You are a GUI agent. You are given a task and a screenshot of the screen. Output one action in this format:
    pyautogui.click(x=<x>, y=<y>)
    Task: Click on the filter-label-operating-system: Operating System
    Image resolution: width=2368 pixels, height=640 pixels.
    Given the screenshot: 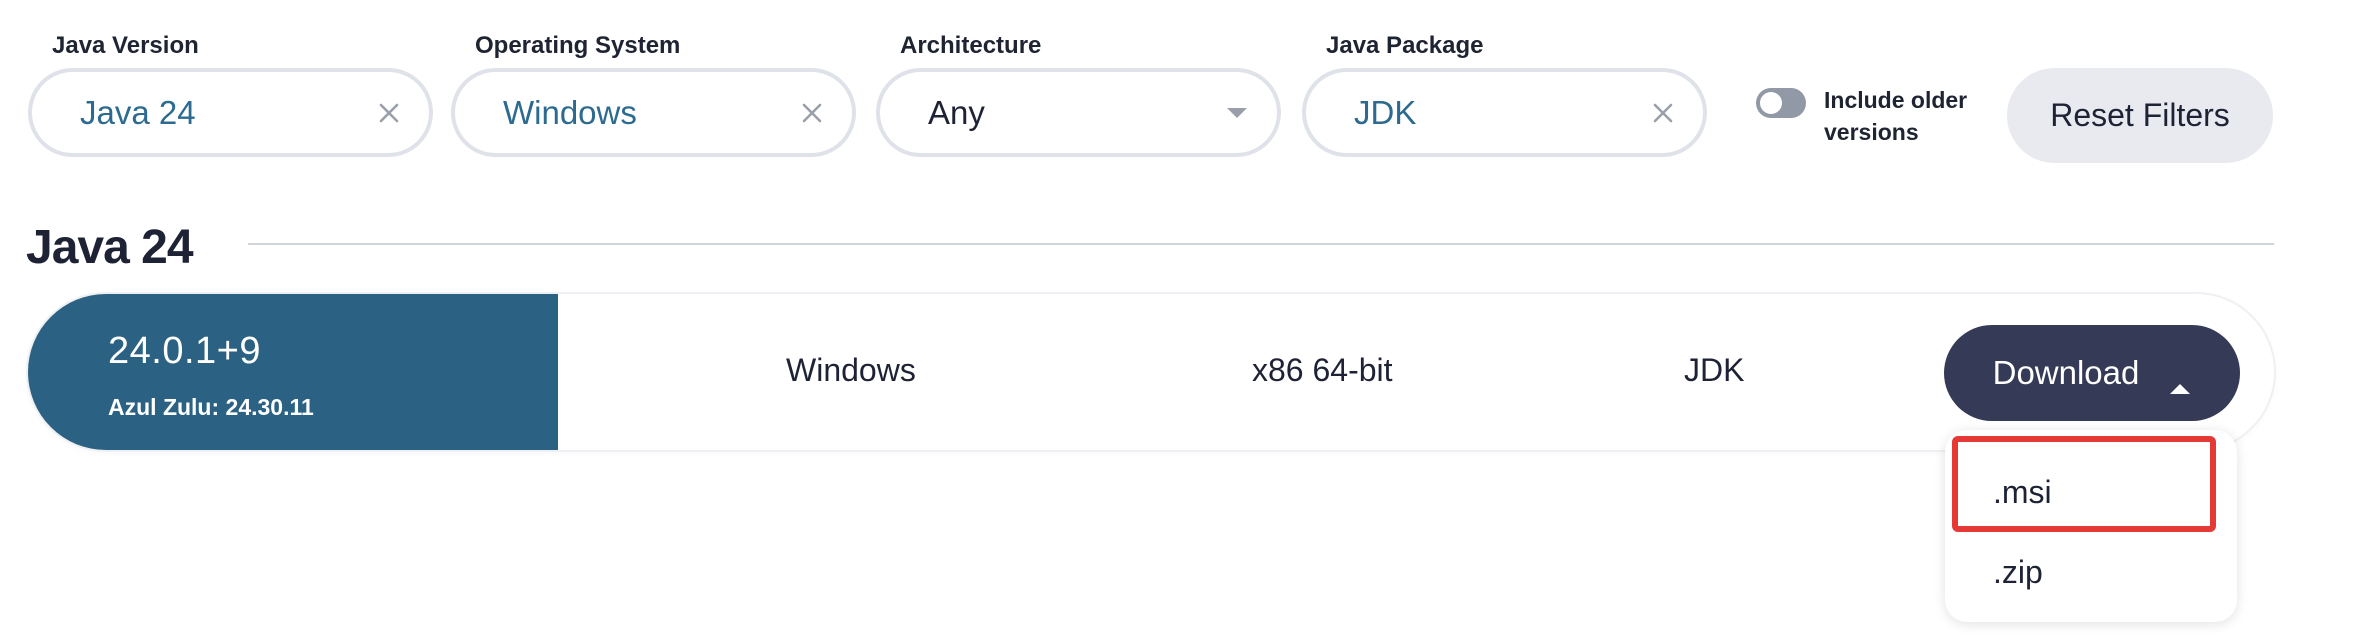 What is the action you would take?
    pyautogui.click(x=578, y=45)
    